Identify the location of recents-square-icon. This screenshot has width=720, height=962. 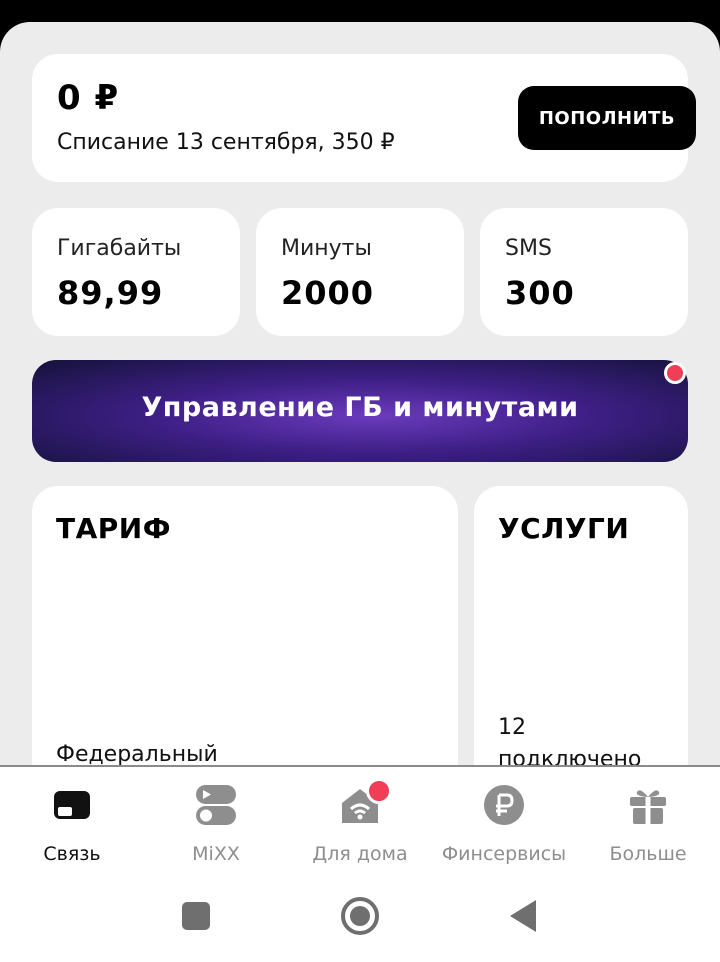
(196, 916).